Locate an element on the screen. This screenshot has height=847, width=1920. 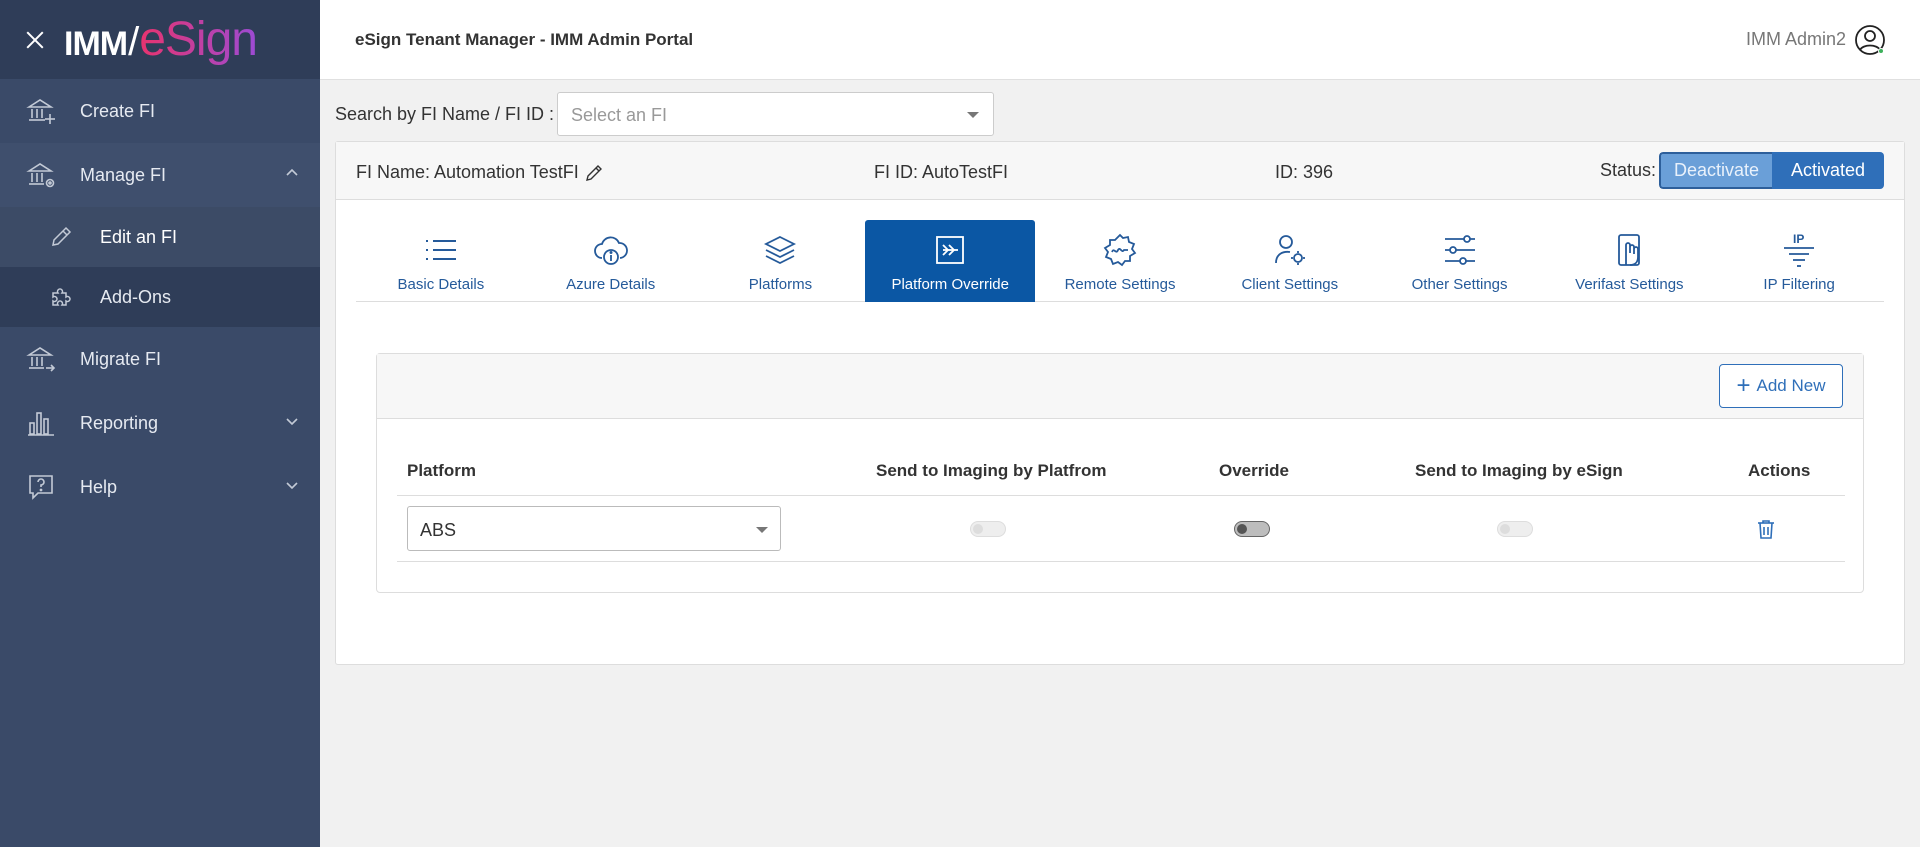
trash-icon is located at coordinates (1766, 529).